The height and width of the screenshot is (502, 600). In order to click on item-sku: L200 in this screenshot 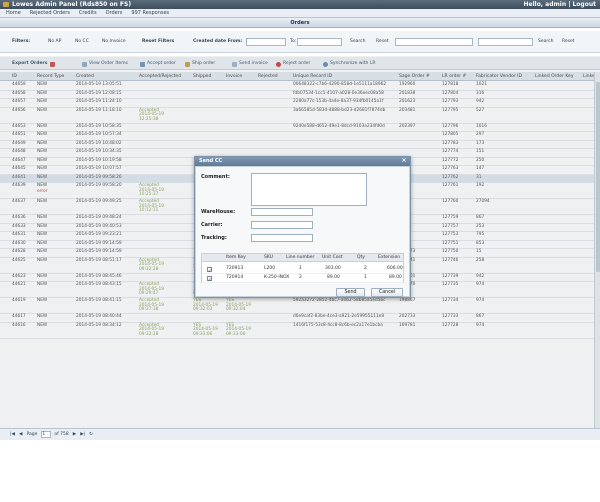, I will do `click(270, 268)`.